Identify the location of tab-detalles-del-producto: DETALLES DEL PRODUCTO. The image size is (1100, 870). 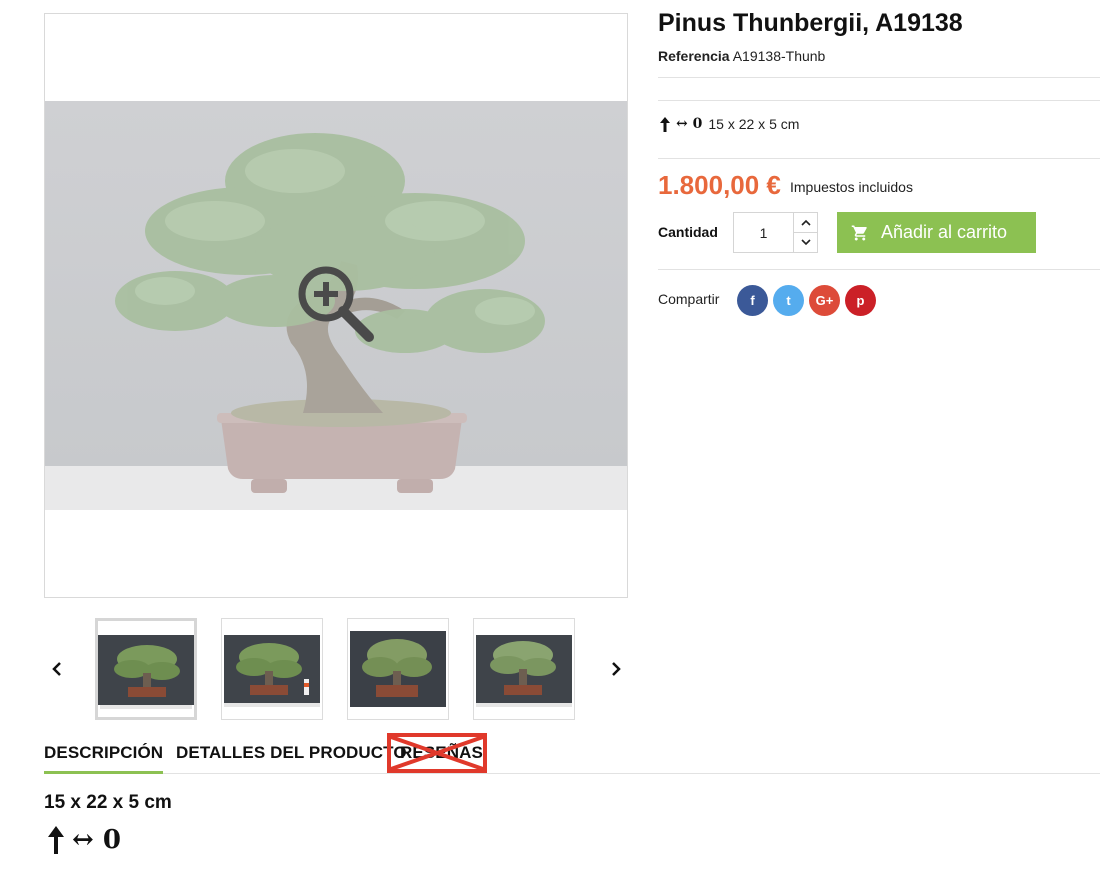
(291, 758).